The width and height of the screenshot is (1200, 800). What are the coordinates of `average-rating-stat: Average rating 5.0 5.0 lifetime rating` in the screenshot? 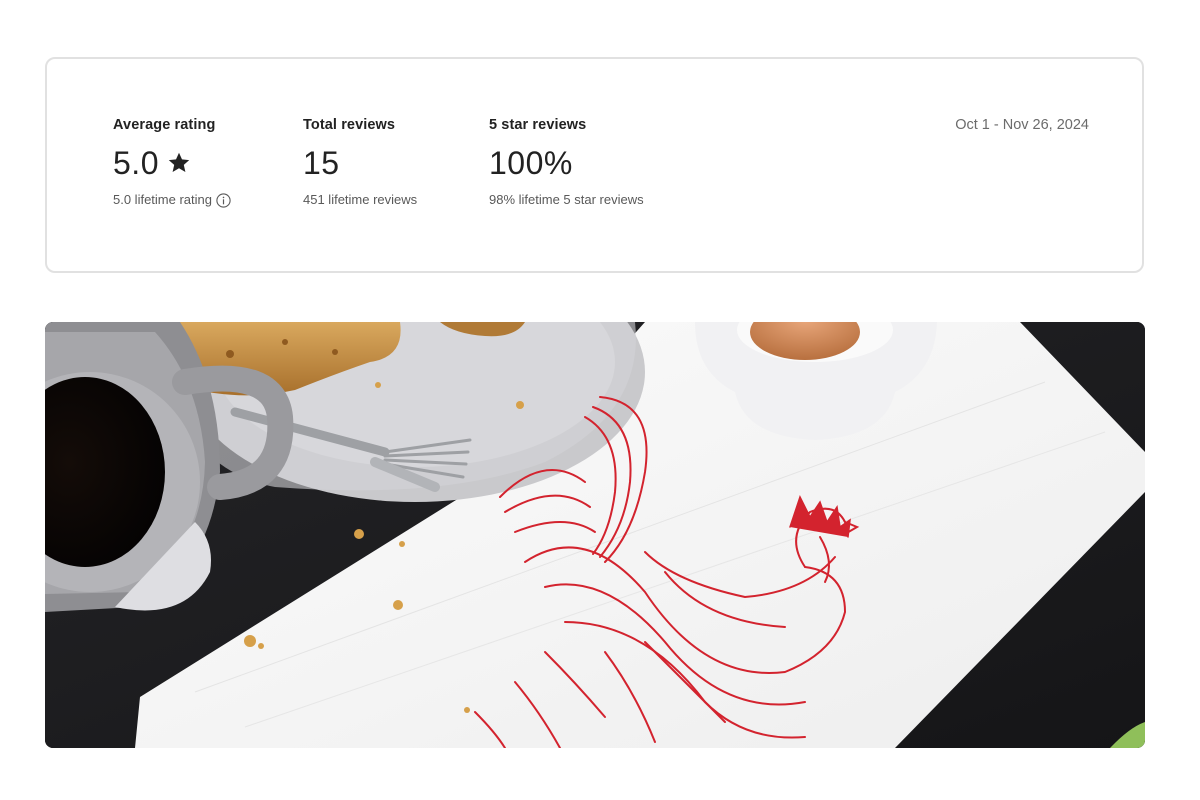 It's located at (172, 162).